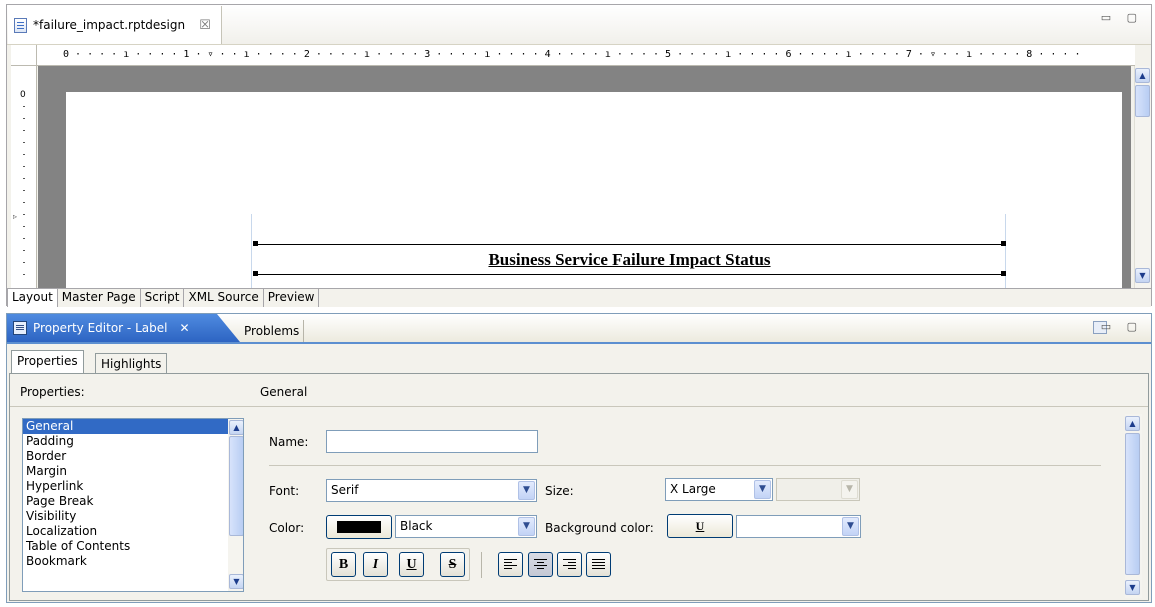 The image size is (1155, 607). Describe the element at coordinates (47, 362) in the screenshot. I see `tab-properties: Properties` at that location.